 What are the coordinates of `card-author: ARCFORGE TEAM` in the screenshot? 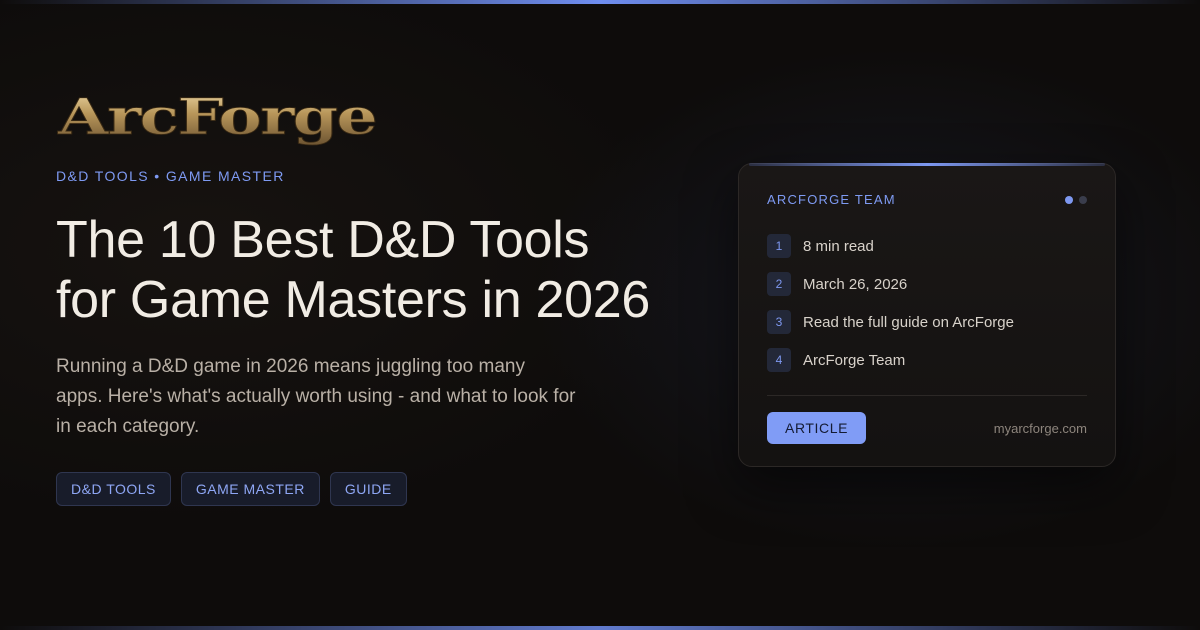 It's located at (831, 199).